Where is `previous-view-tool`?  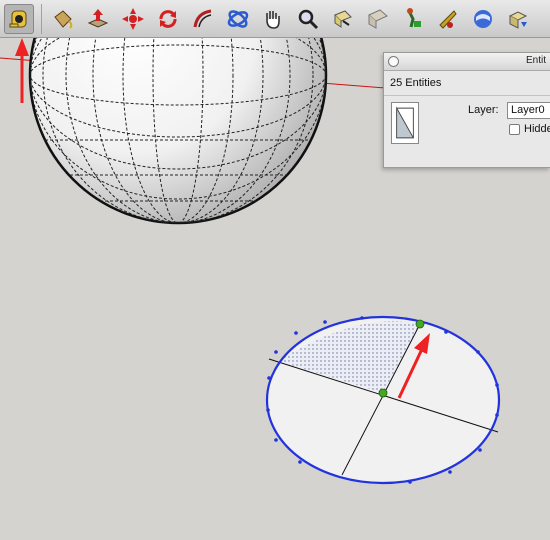 previous-view-tool is located at coordinates (378, 19).